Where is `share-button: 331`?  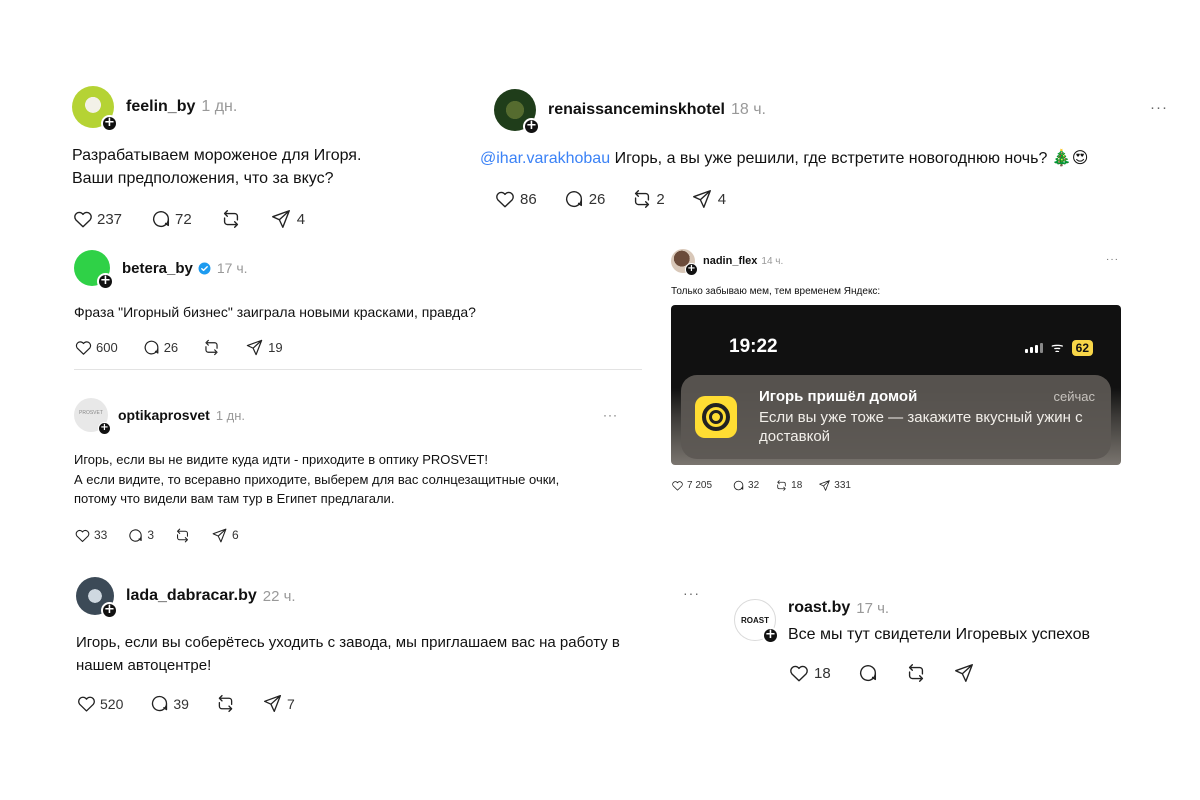
share-button: 331 is located at coordinates (834, 485).